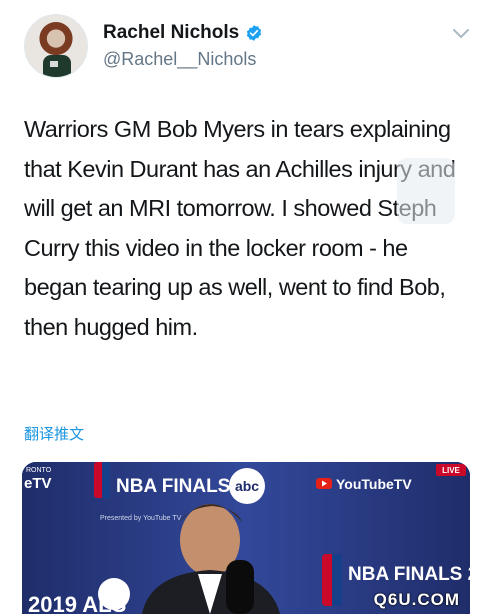 This screenshot has height=614, width=485. I want to click on youtube-tv-label: YouTubeTV, so click(374, 484).